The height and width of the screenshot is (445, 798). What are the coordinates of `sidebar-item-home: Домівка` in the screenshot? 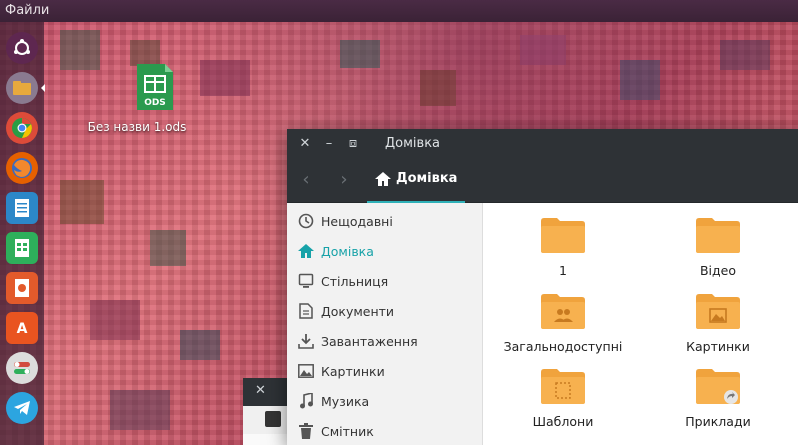 It's located at (384, 251).